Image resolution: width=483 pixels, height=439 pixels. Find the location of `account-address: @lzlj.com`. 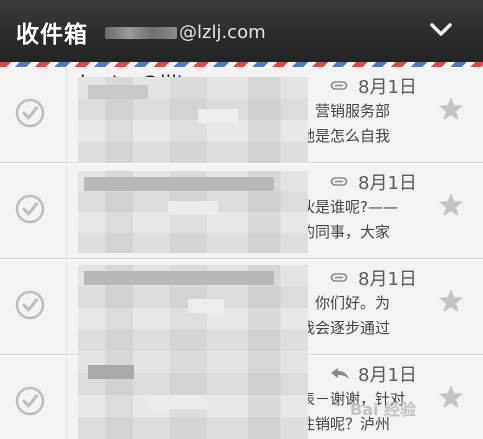

account-address: @lzlj.com is located at coordinates (185, 32).